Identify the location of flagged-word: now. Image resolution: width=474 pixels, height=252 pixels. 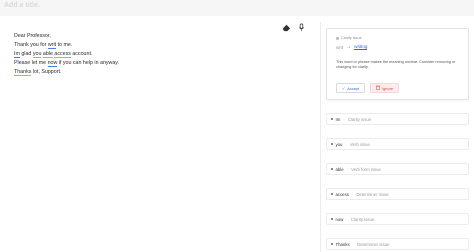
(52, 63).